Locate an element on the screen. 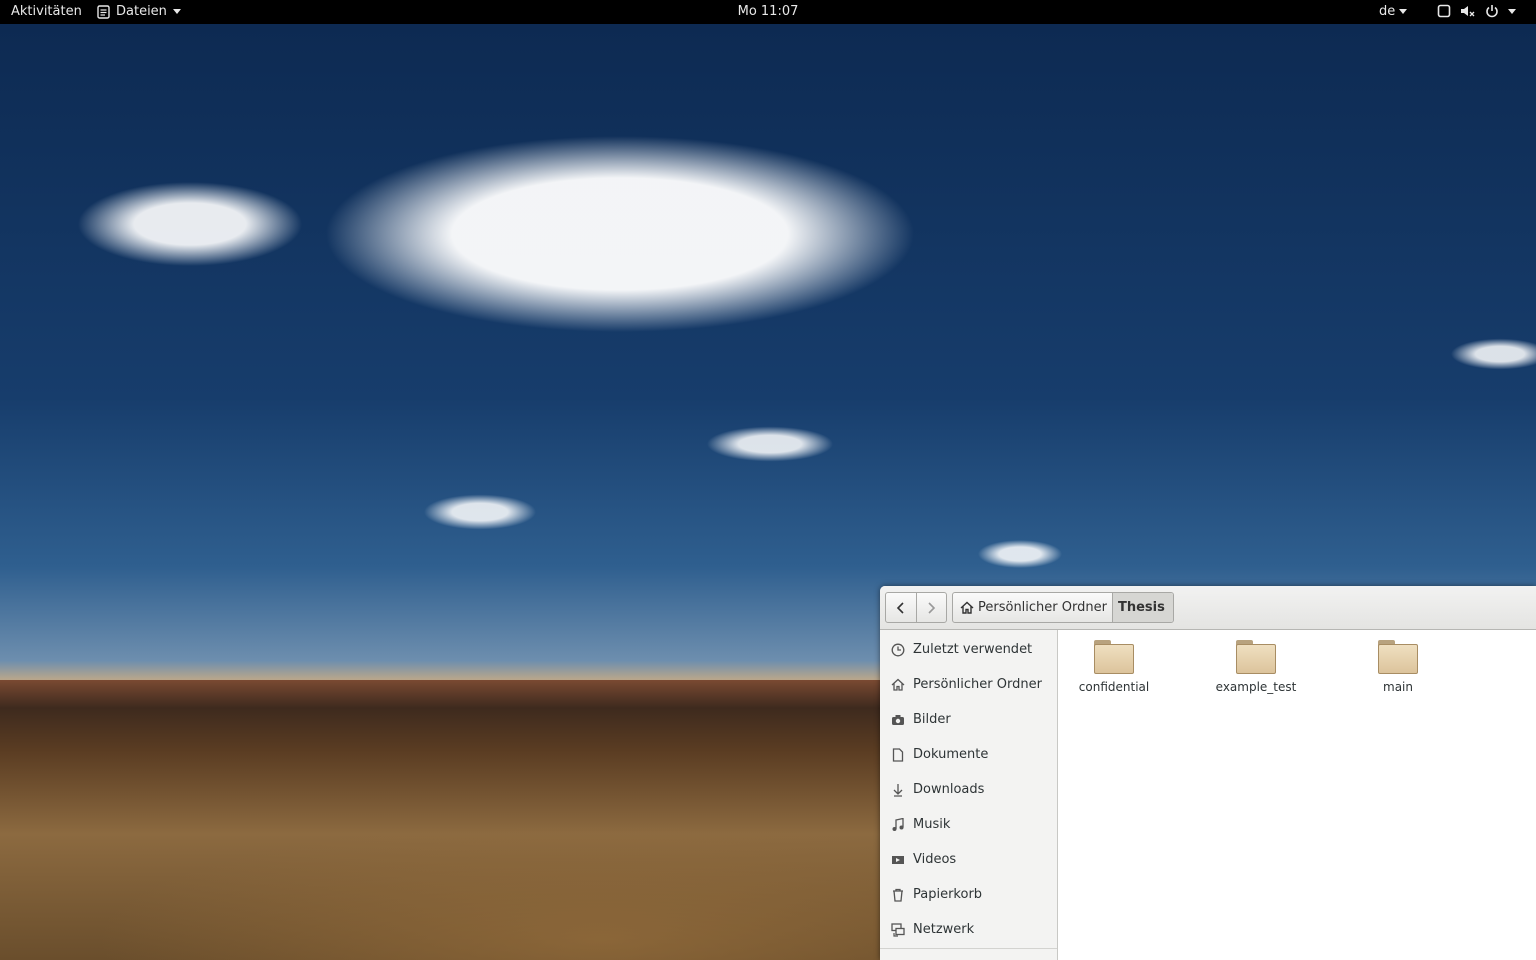 The width and height of the screenshot is (1536, 960). music-icon is located at coordinates (898, 825).